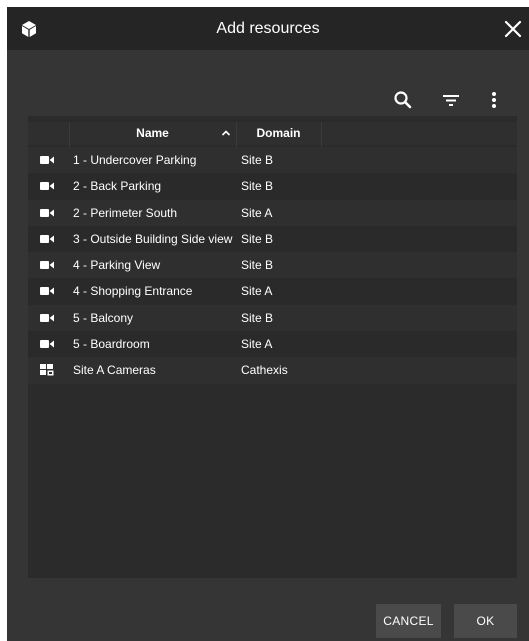 The width and height of the screenshot is (529, 641). Describe the element at coordinates (135, 160) in the screenshot. I see `resource-name: 1 - Undercover Parking` at that location.